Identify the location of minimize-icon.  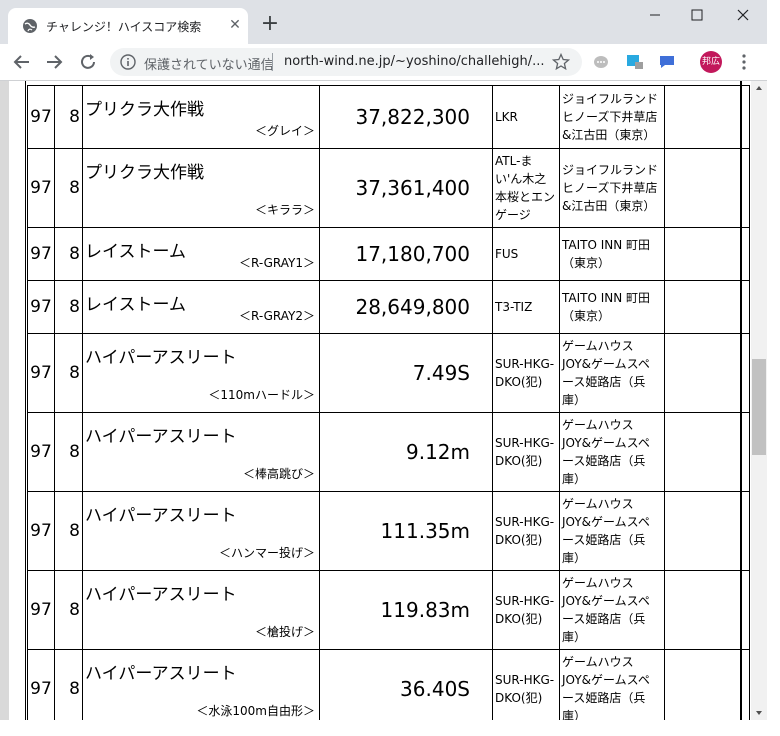
(655, 15).